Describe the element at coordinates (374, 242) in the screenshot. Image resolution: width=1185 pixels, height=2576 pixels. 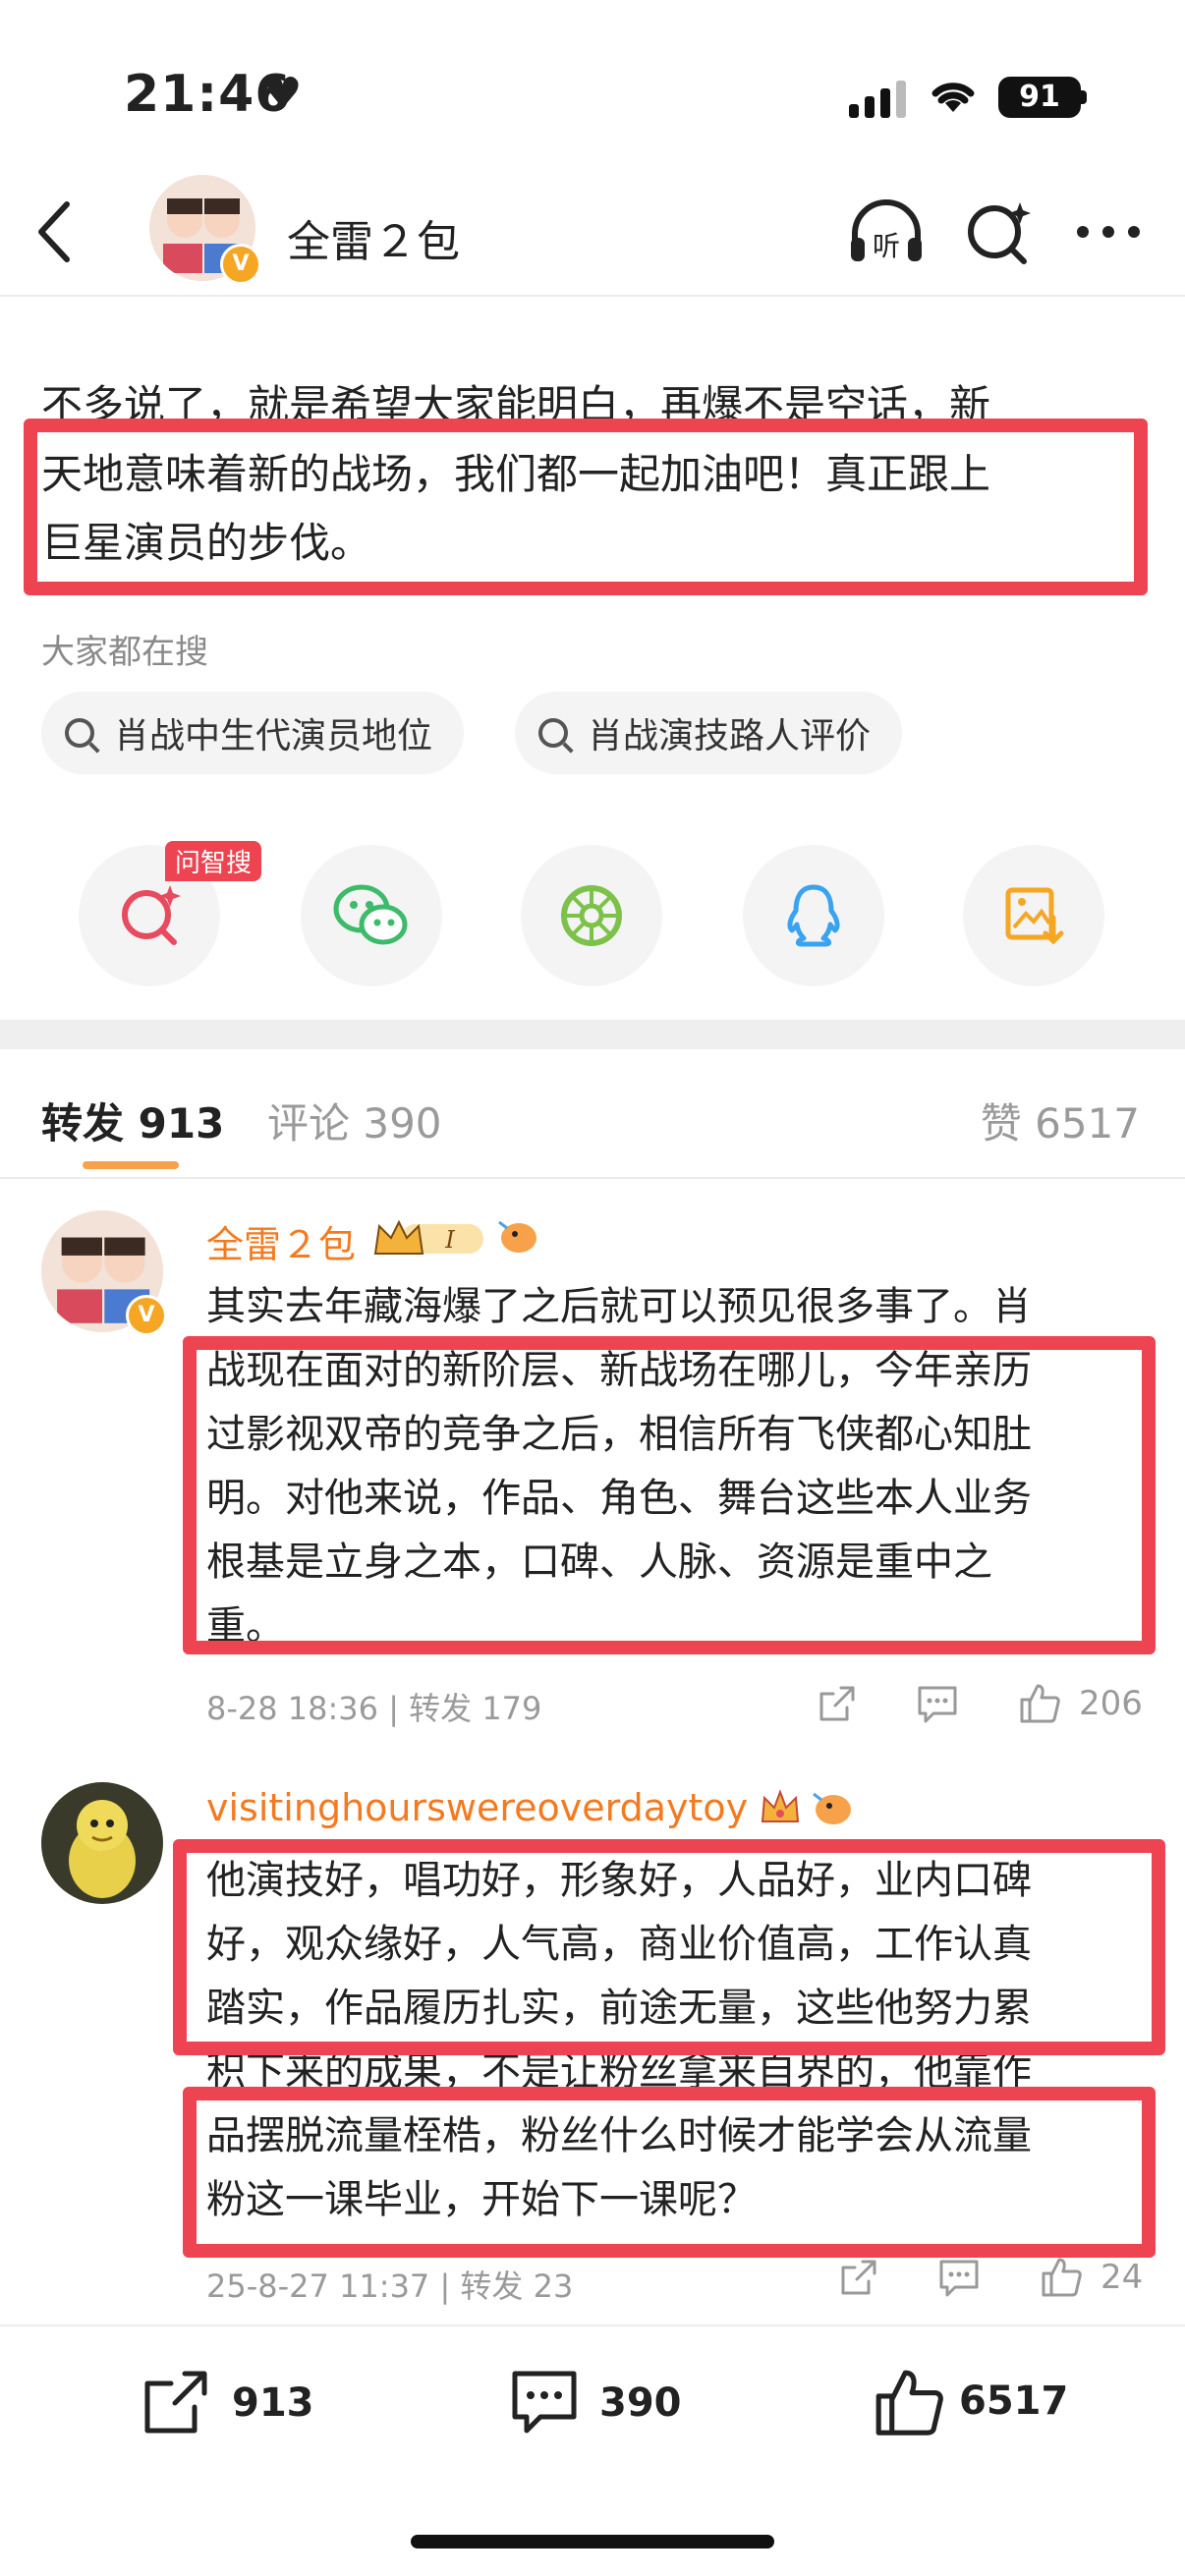
I see `page-title: 全雷２包` at that location.